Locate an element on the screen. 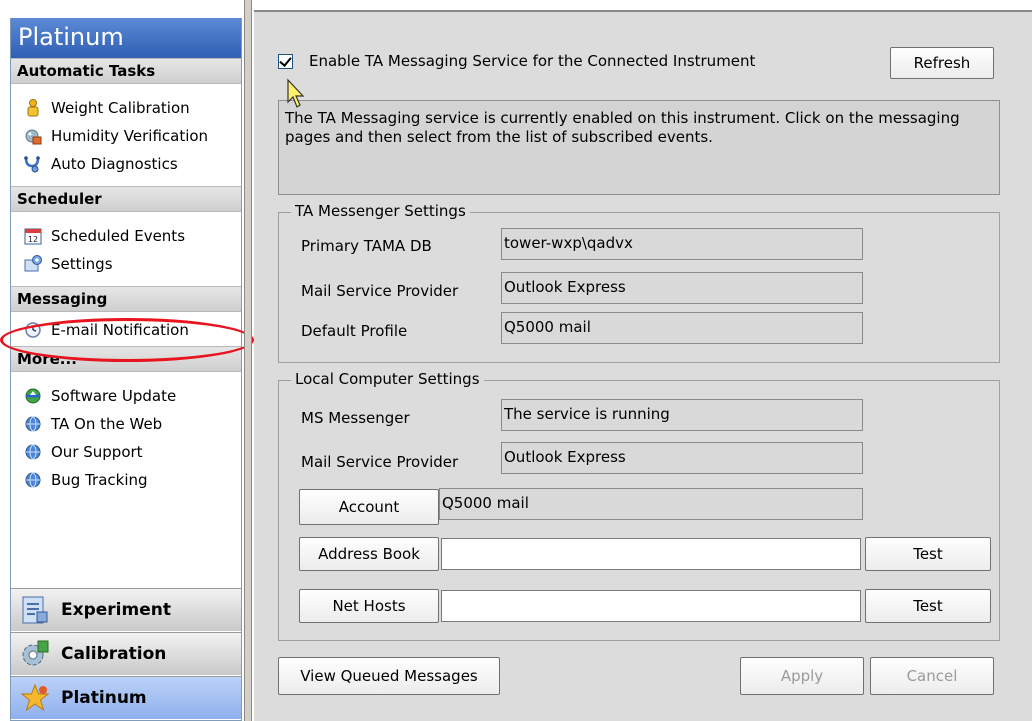  sidebar-title: Platinum is located at coordinates (126, 38).